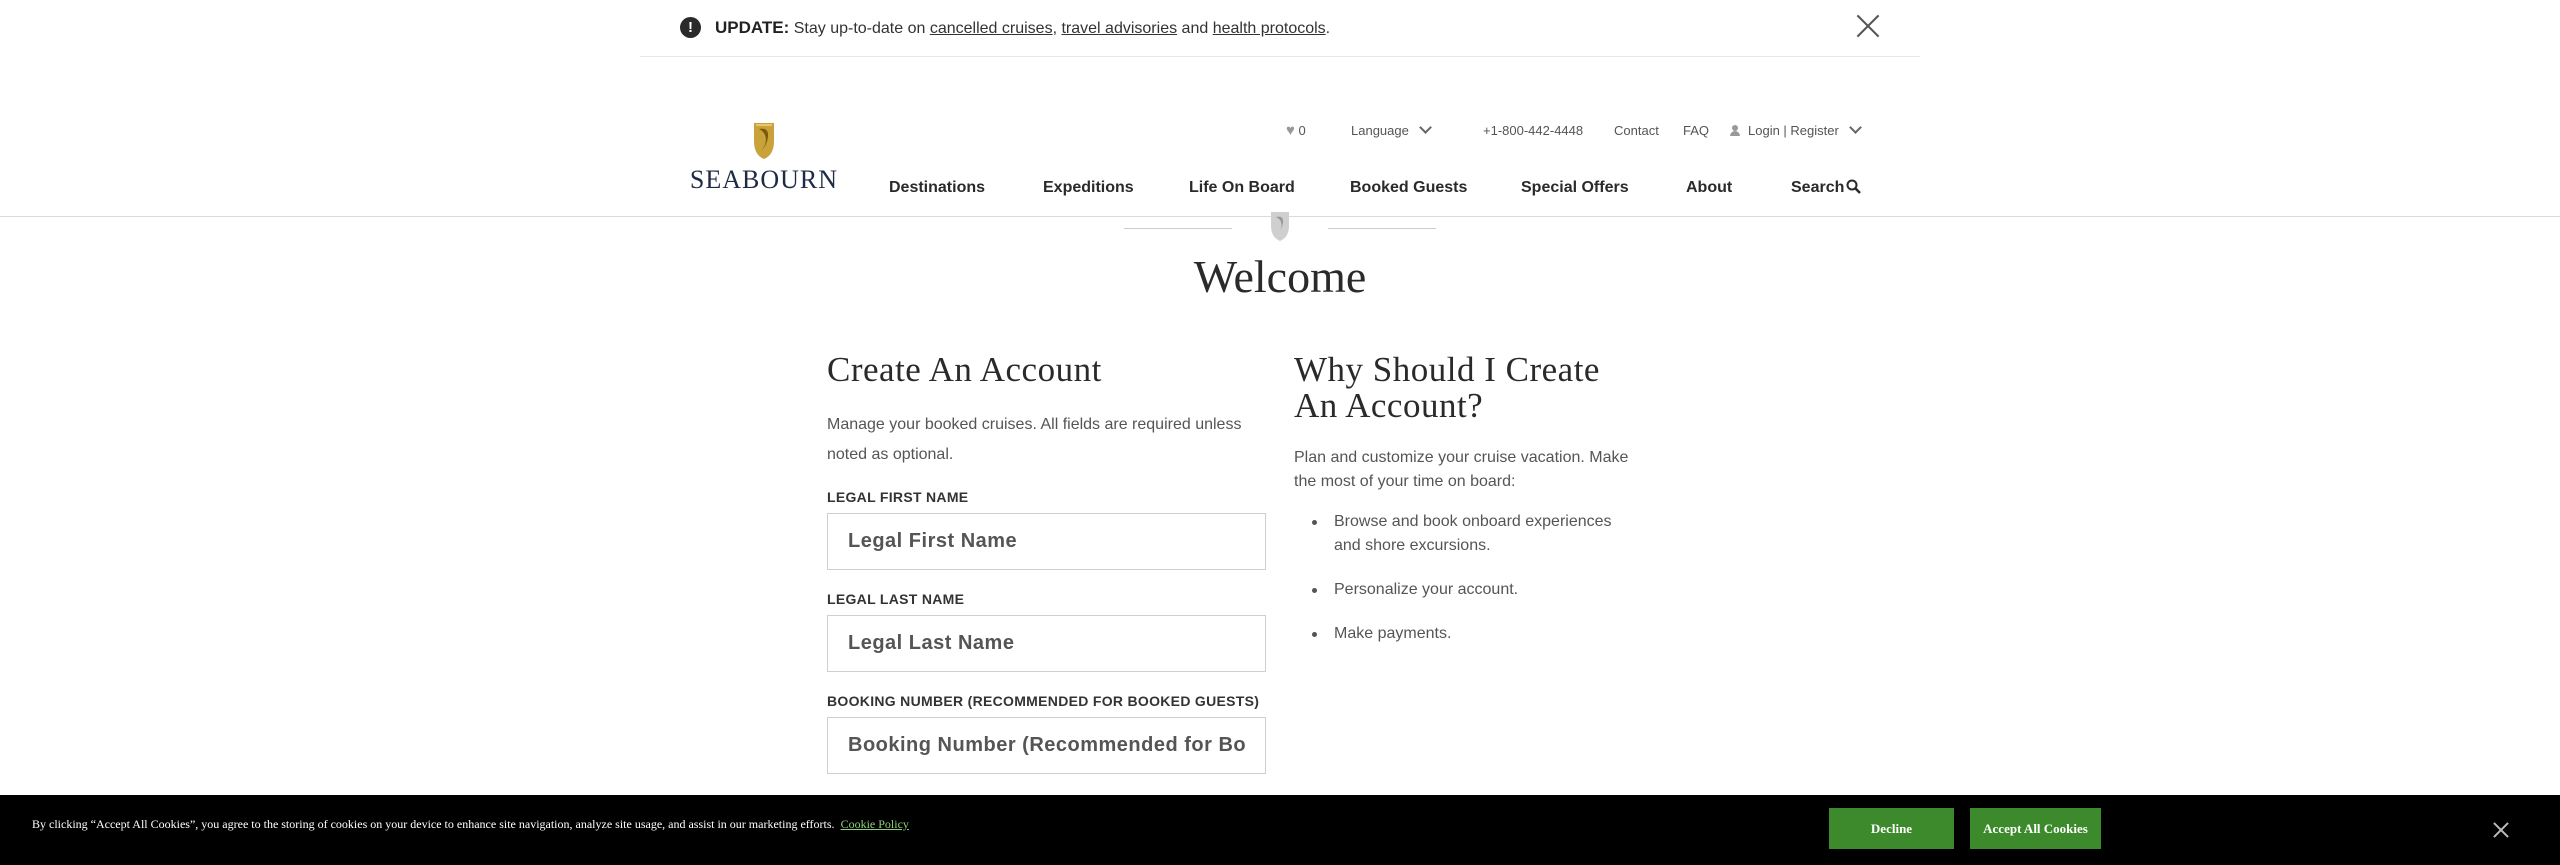 The width and height of the screenshot is (2560, 865). Describe the element at coordinates (1818, 187) in the screenshot. I see `search-label: Search` at that location.